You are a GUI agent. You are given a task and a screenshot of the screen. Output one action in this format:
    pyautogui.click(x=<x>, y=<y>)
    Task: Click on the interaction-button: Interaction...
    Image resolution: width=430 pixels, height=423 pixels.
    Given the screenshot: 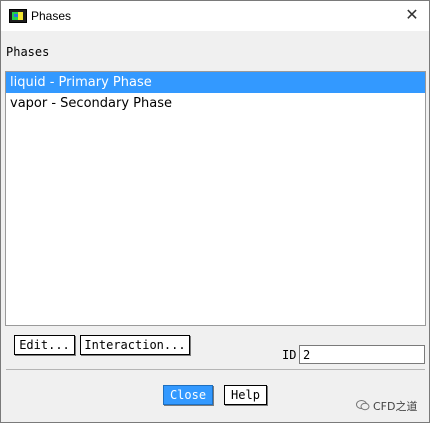 What is the action you would take?
    pyautogui.click(x=135, y=345)
    